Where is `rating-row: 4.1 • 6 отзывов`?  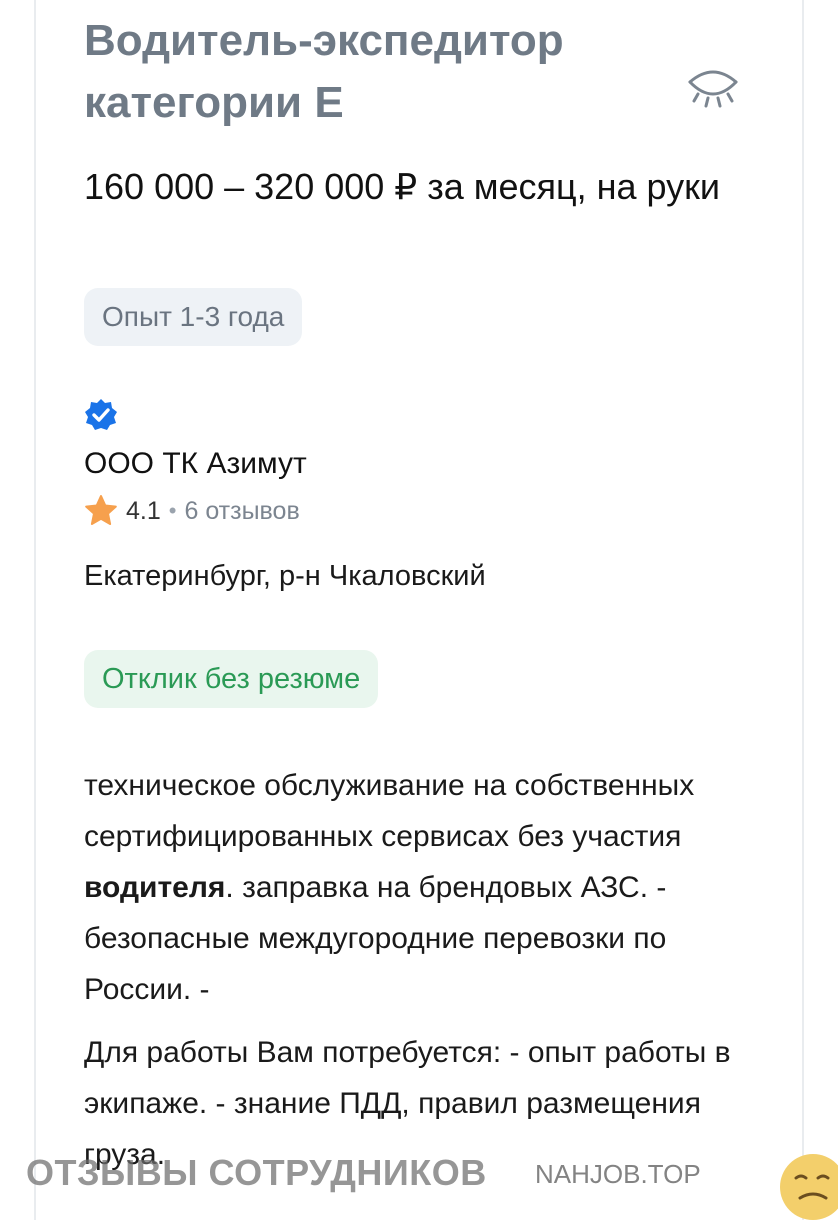 rating-row: 4.1 • 6 отзывов is located at coordinates (192, 511).